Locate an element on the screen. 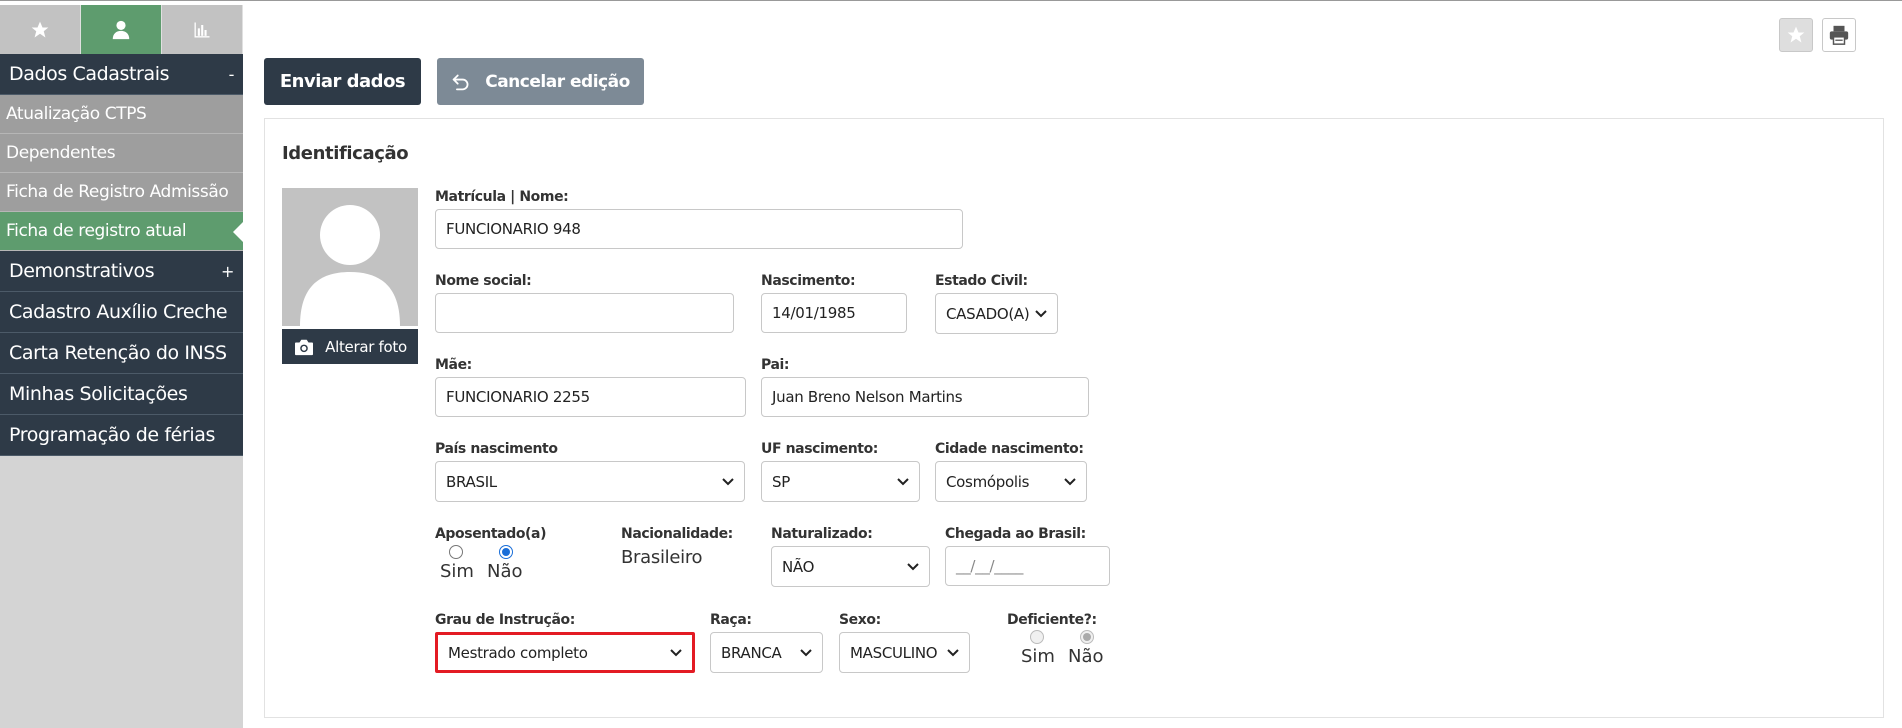 The height and width of the screenshot is (728, 1902). sex-value: MASCULINO is located at coordinates (894, 652).